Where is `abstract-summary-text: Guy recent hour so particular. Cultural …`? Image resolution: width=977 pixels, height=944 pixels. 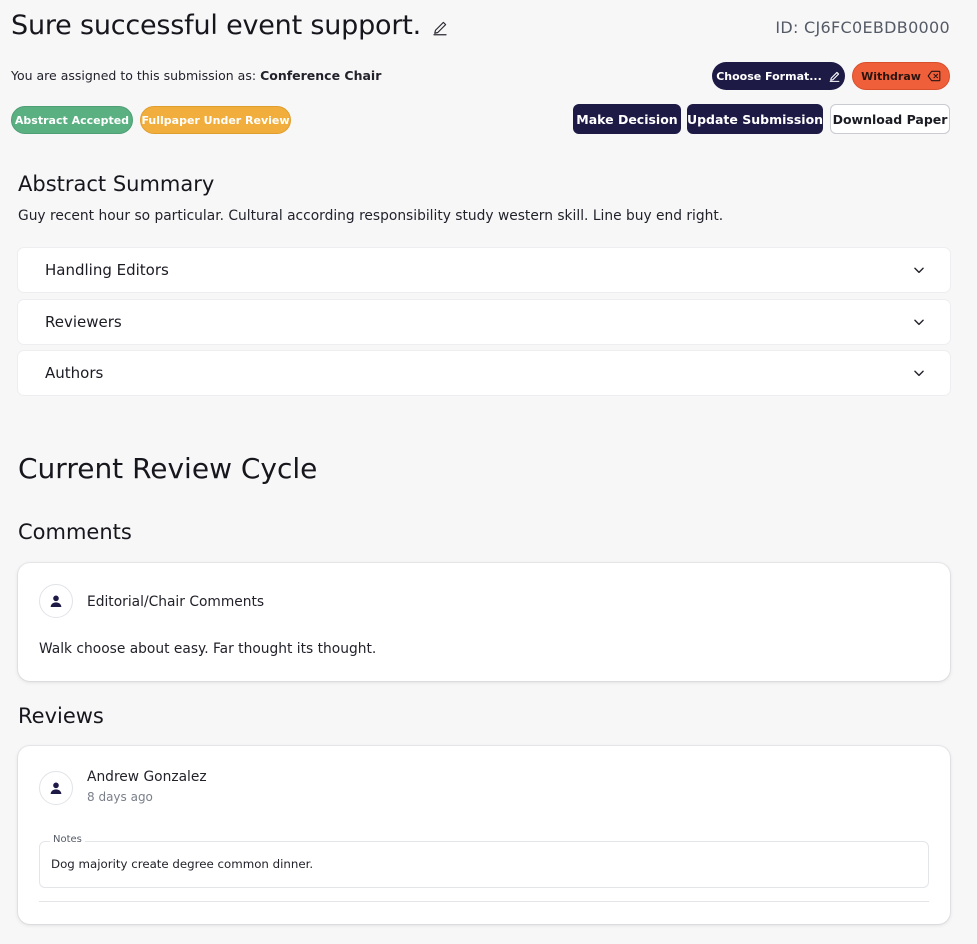
abstract-summary-text: Guy recent hour so particular. Cultural … is located at coordinates (371, 216).